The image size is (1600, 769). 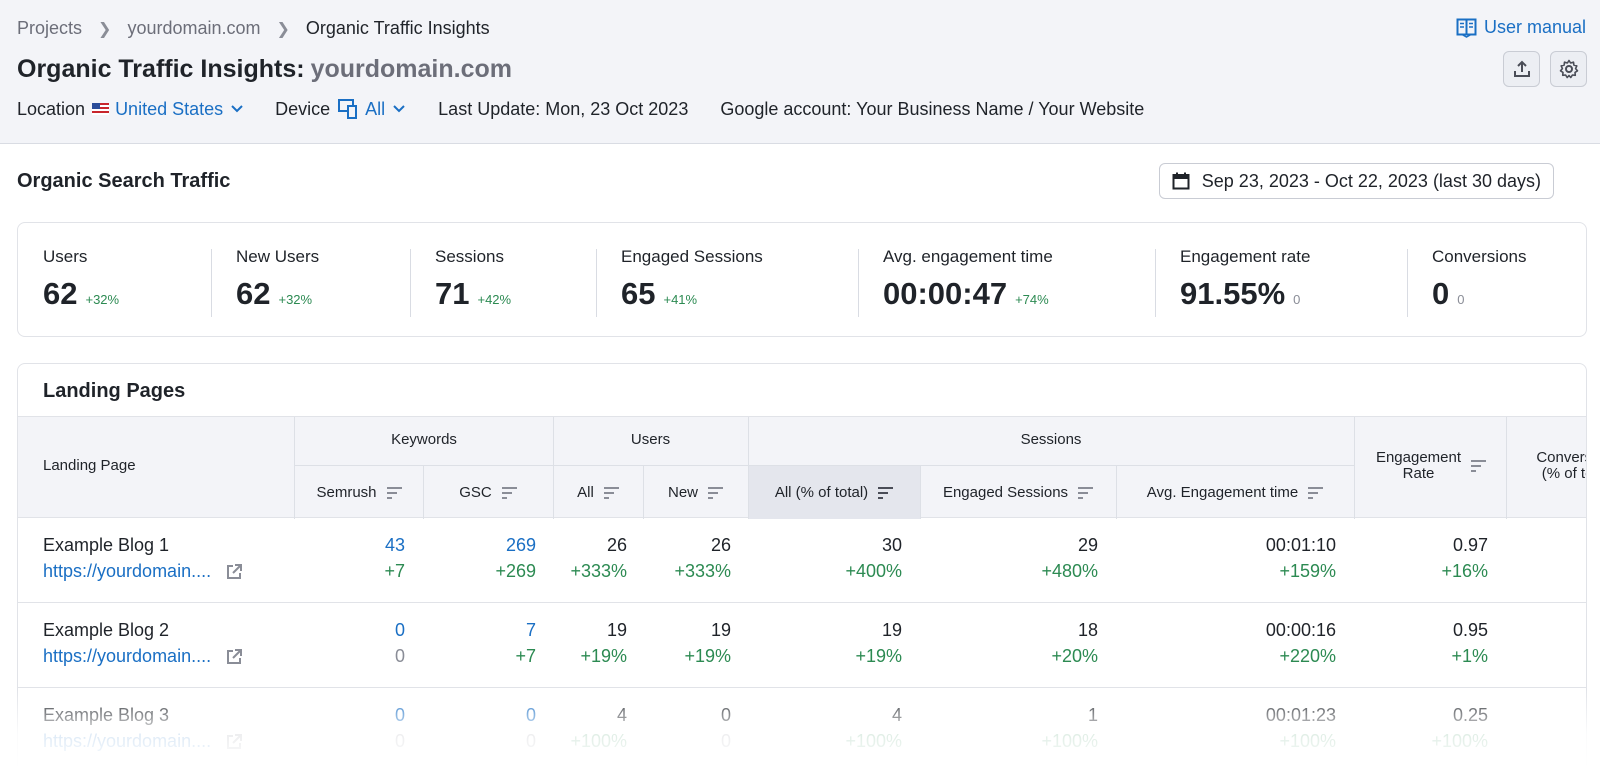 I want to click on column-engagement-rate: Engagement Rate, so click(x=1431, y=466).